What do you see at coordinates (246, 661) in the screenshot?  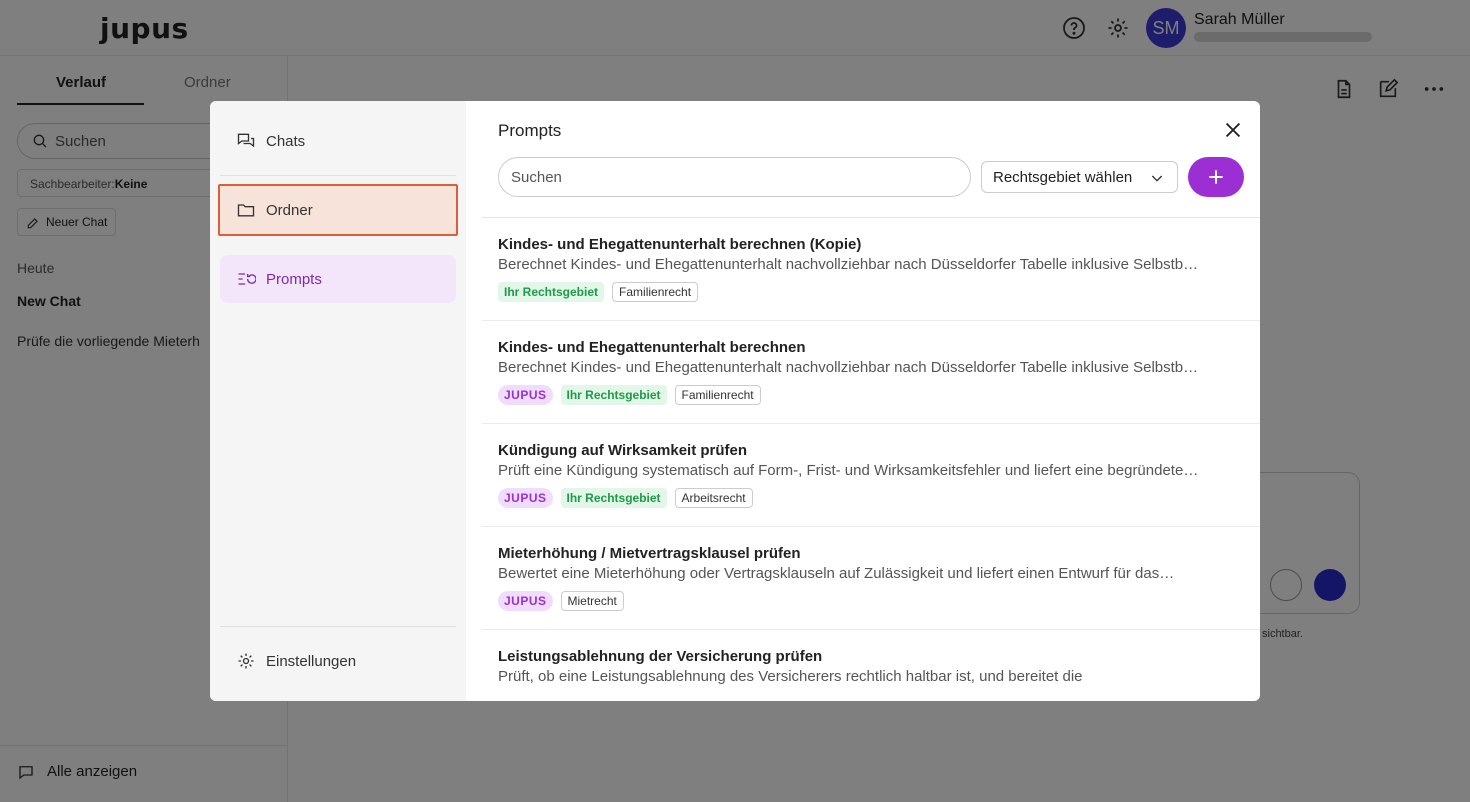 I see `gear-icon` at bounding box center [246, 661].